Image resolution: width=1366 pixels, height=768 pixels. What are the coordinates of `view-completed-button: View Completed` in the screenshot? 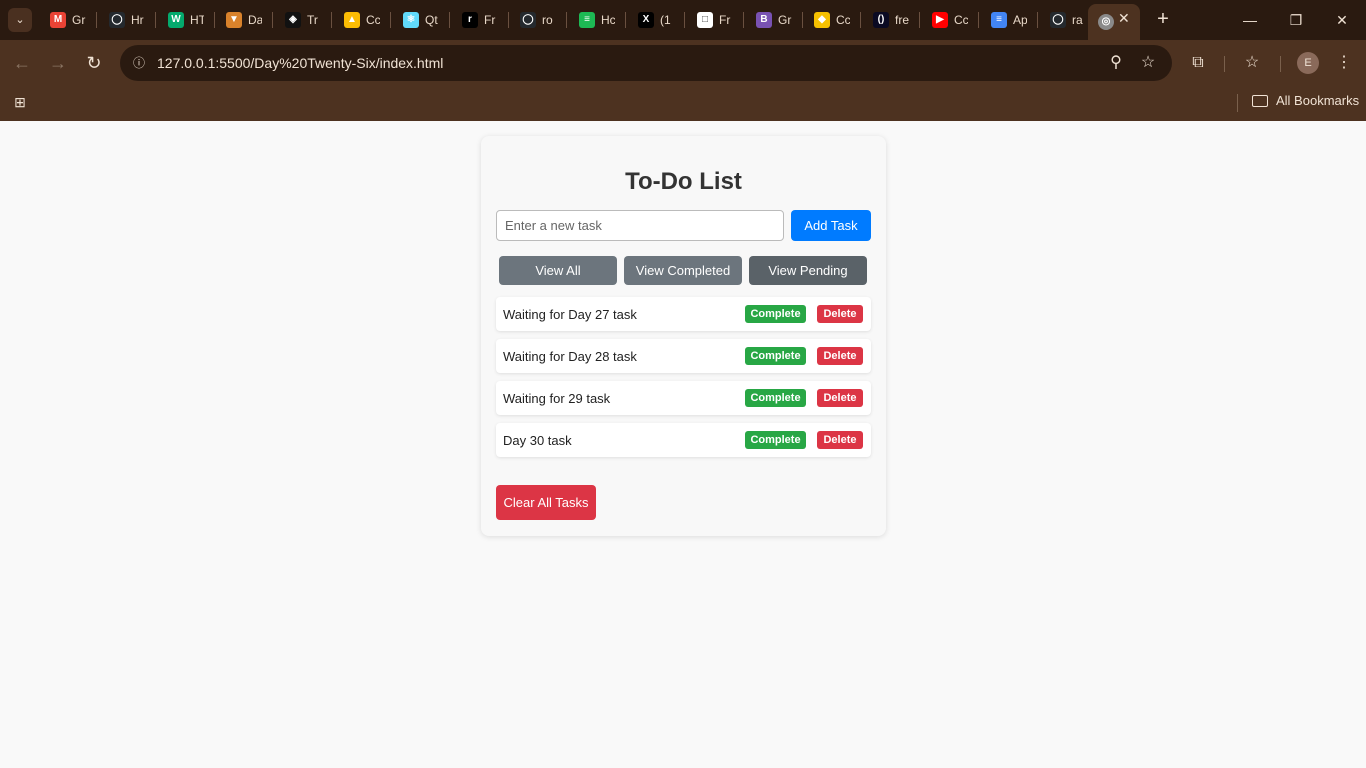 It's located at (683, 270).